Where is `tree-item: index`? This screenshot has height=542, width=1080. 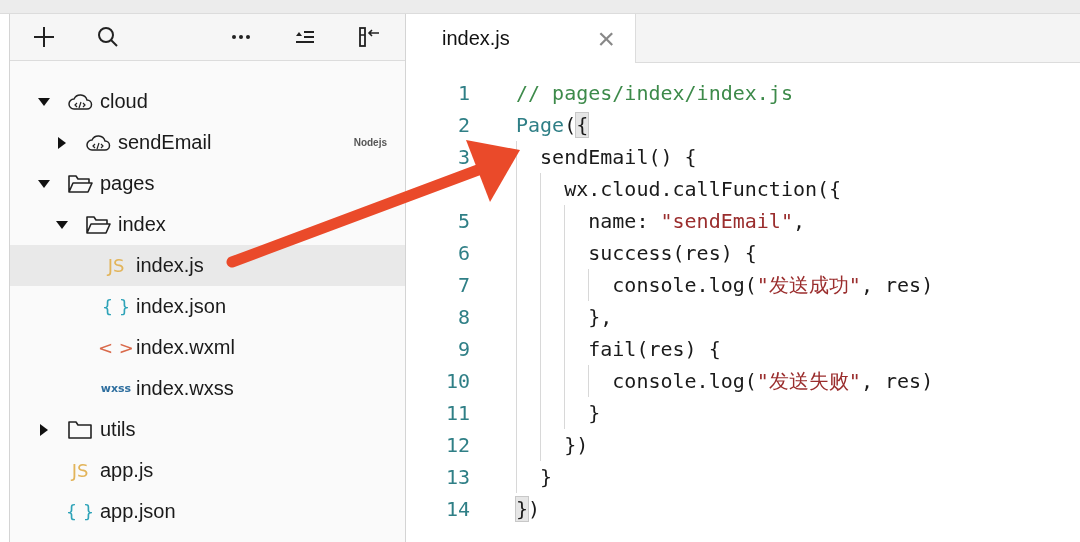
tree-item: index is located at coordinates (207, 224).